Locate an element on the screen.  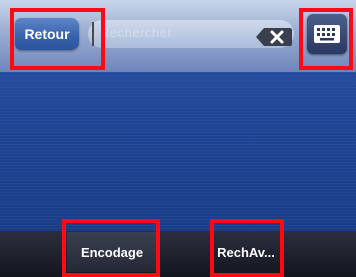
search-placeholder: Rechercher is located at coordinates (136, 32).